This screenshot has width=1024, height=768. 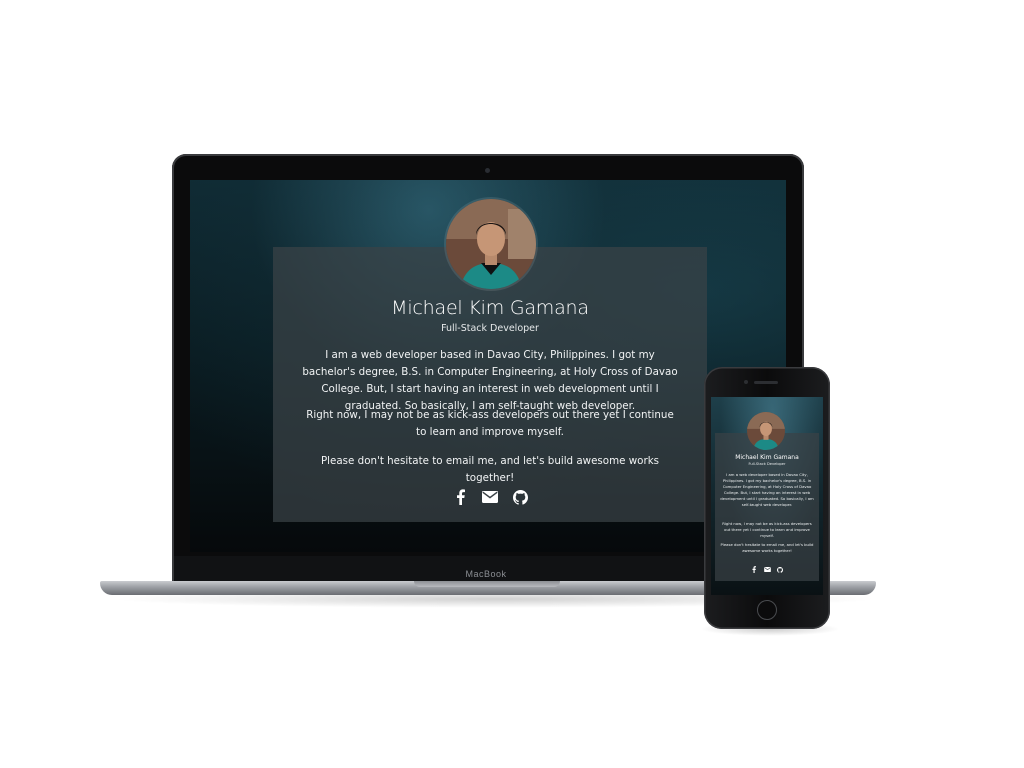 I want to click on avatar, so click(x=491, y=244).